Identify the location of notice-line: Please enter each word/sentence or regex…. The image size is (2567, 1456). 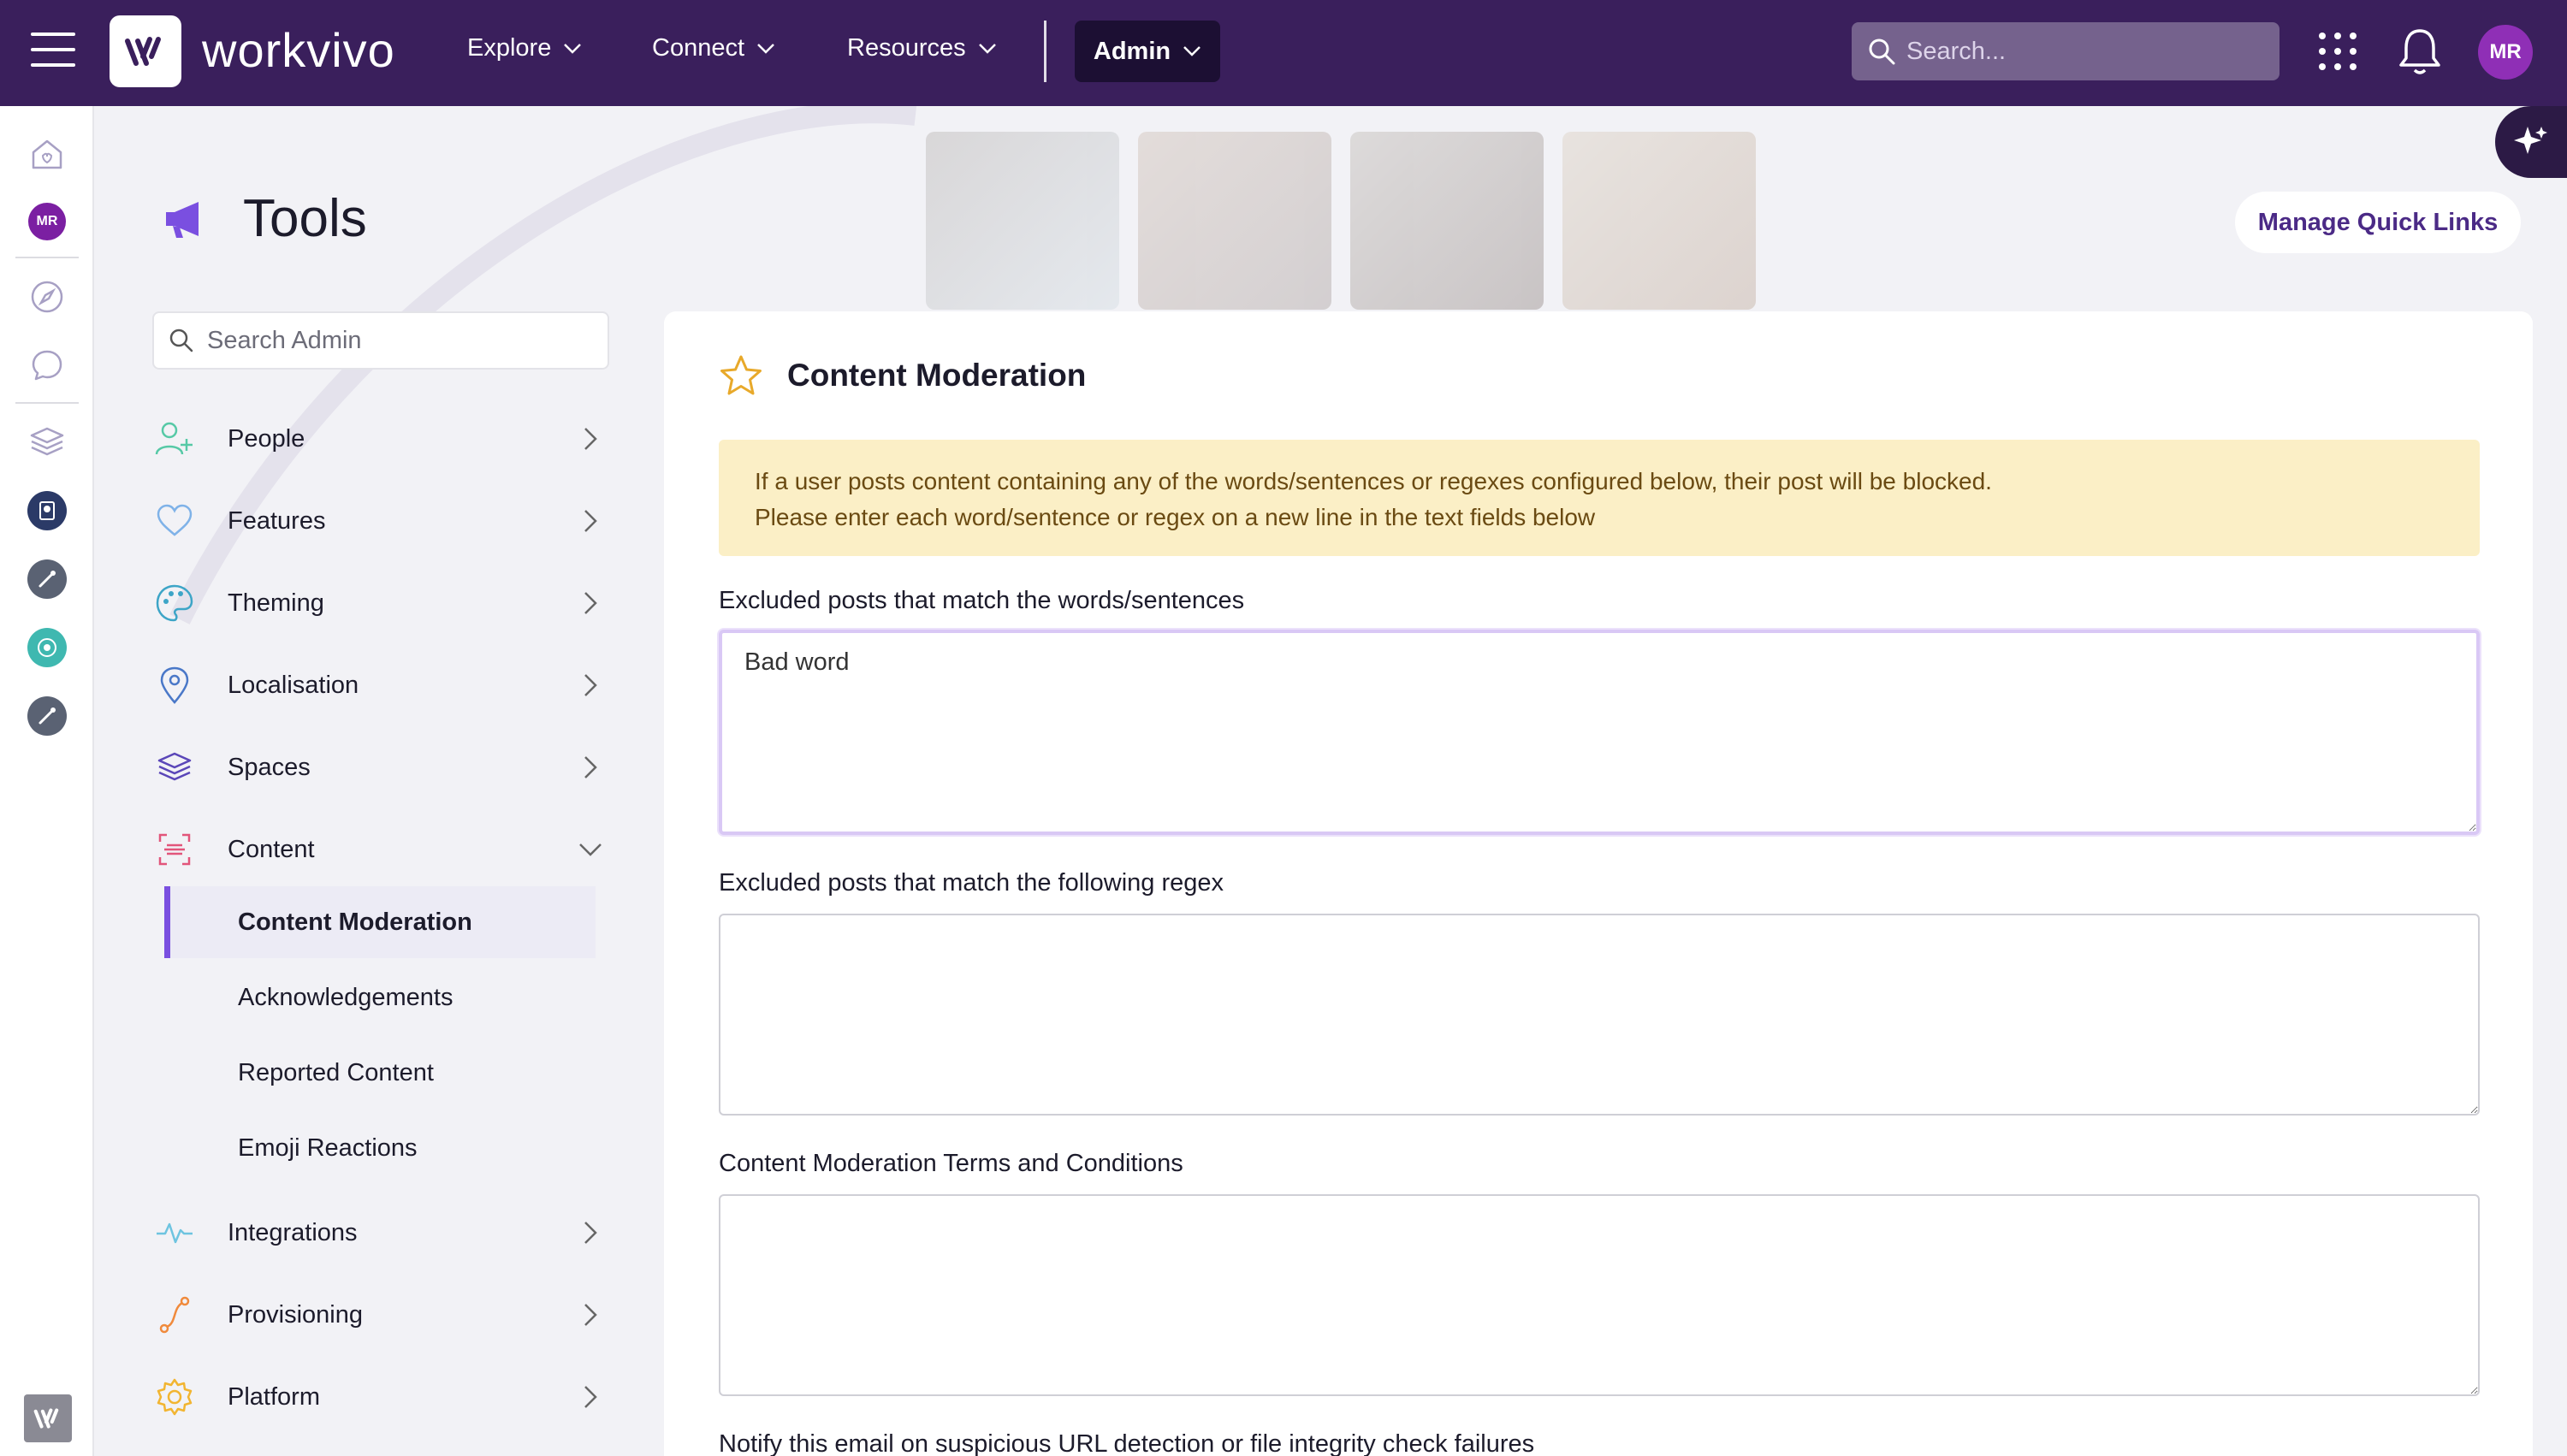
(1175, 517).